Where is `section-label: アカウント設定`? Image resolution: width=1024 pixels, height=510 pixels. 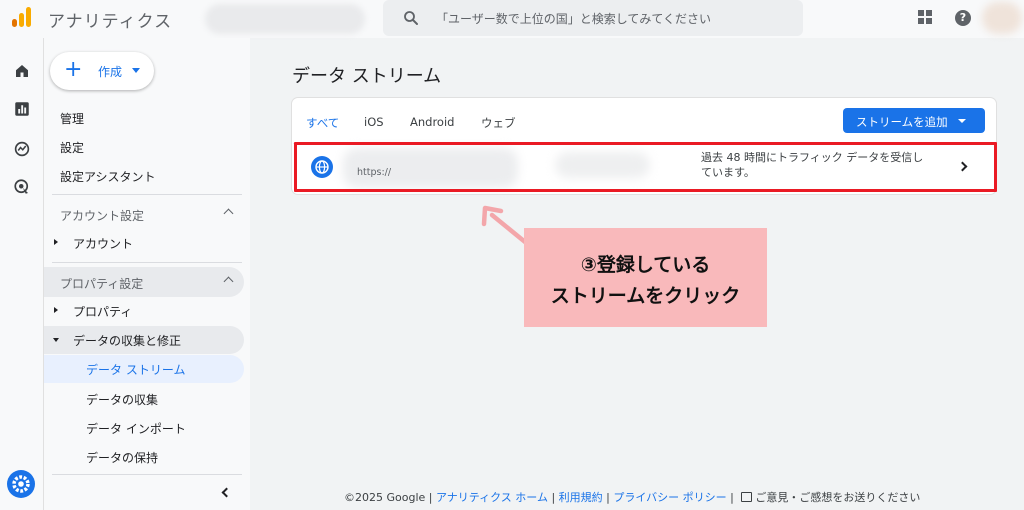 section-label: アカウント設定 is located at coordinates (102, 216).